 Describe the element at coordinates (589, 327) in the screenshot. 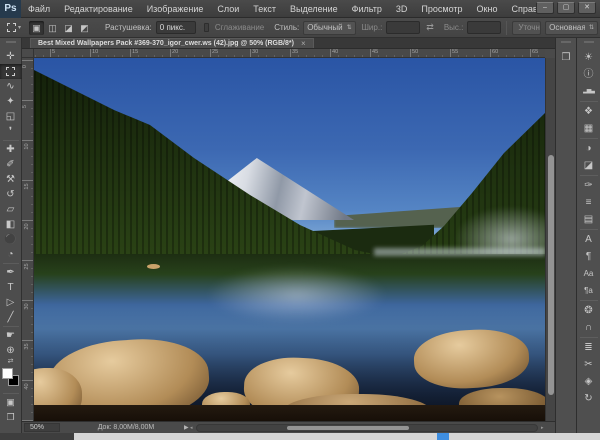

I see `timeline-panel-icon: ∩` at that location.